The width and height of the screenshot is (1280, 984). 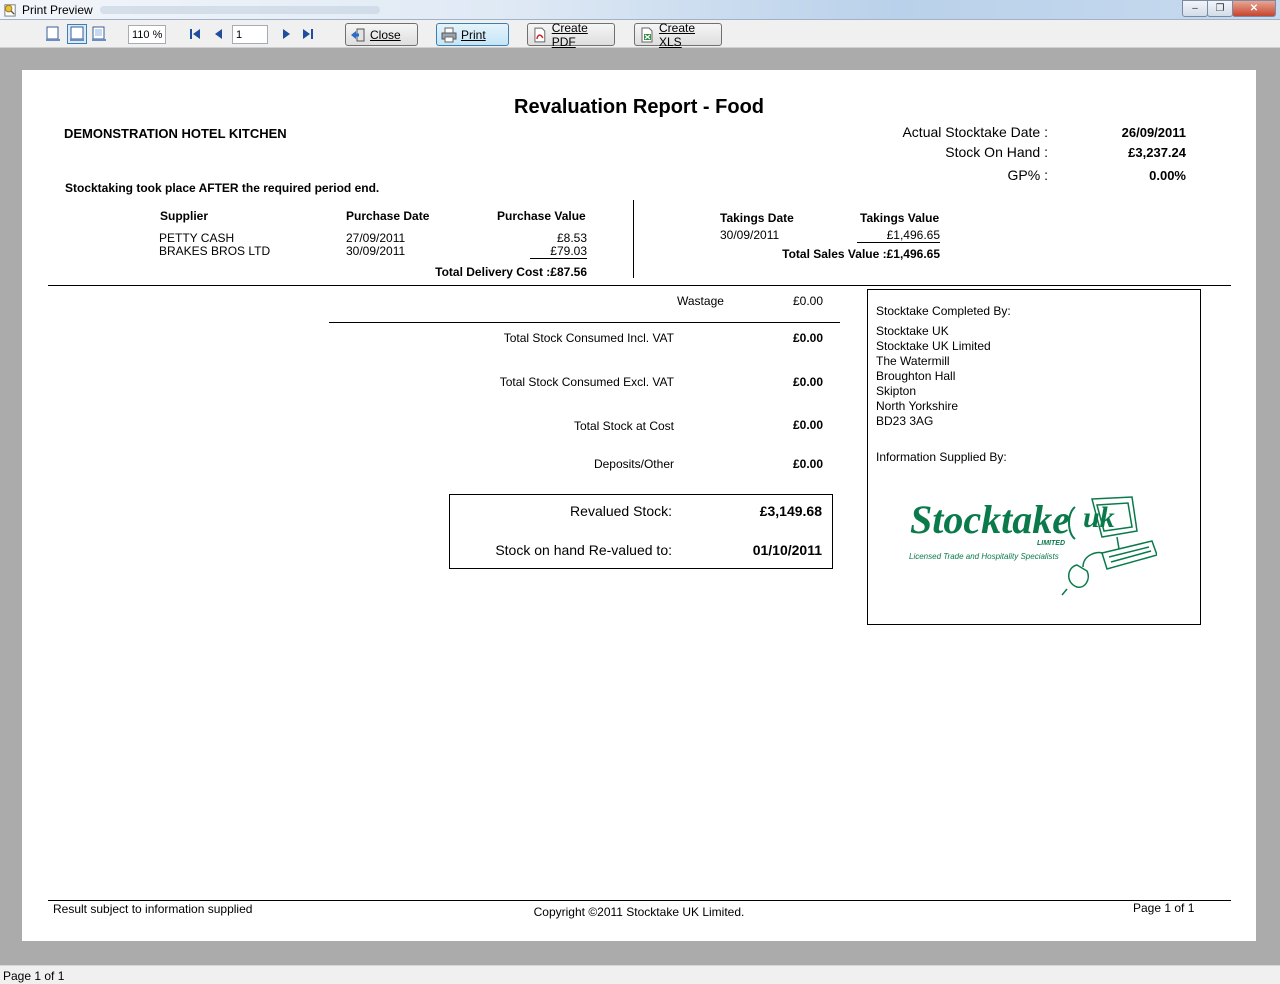 What do you see at coordinates (586, 382) in the screenshot?
I see `consumed-excl-label: Total Stock Consumed Excl. VAT` at bounding box center [586, 382].